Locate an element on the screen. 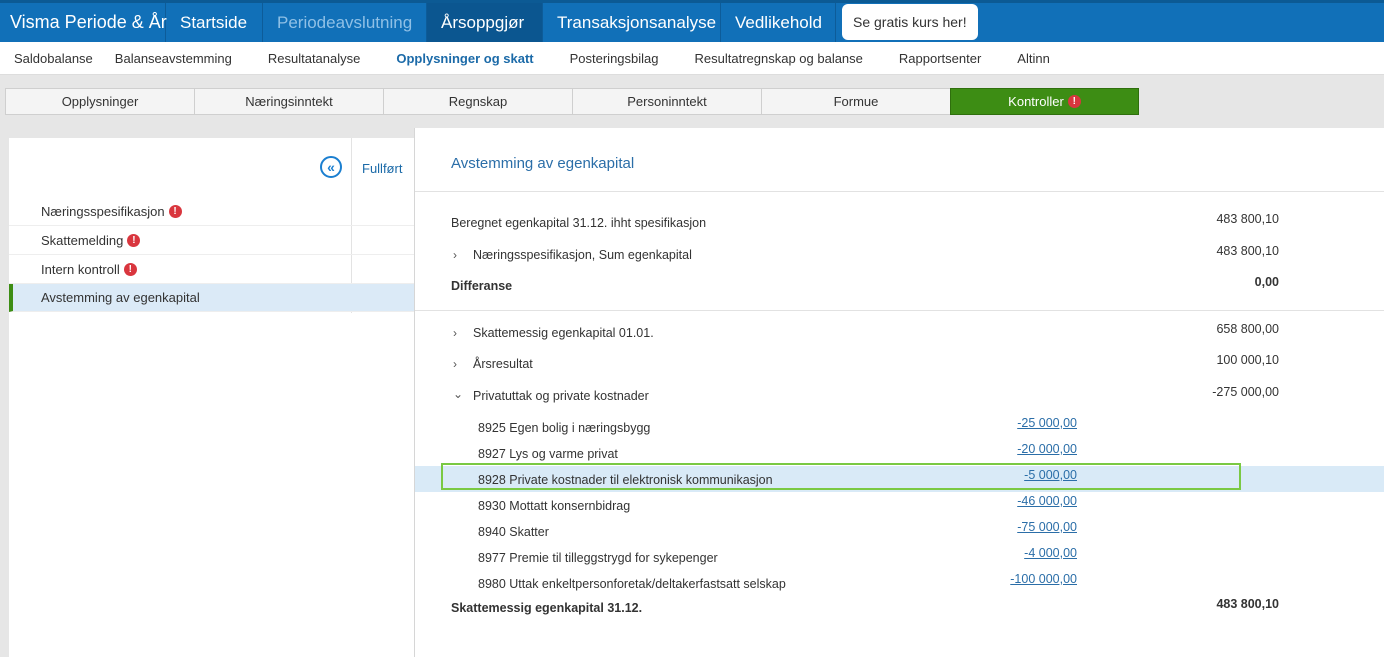 Image resolution: width=1384 pixels, height=657 pixels. nav-transaksjonsanalyse: Transaksjonsanalyse is located at coordinates (632, 22).